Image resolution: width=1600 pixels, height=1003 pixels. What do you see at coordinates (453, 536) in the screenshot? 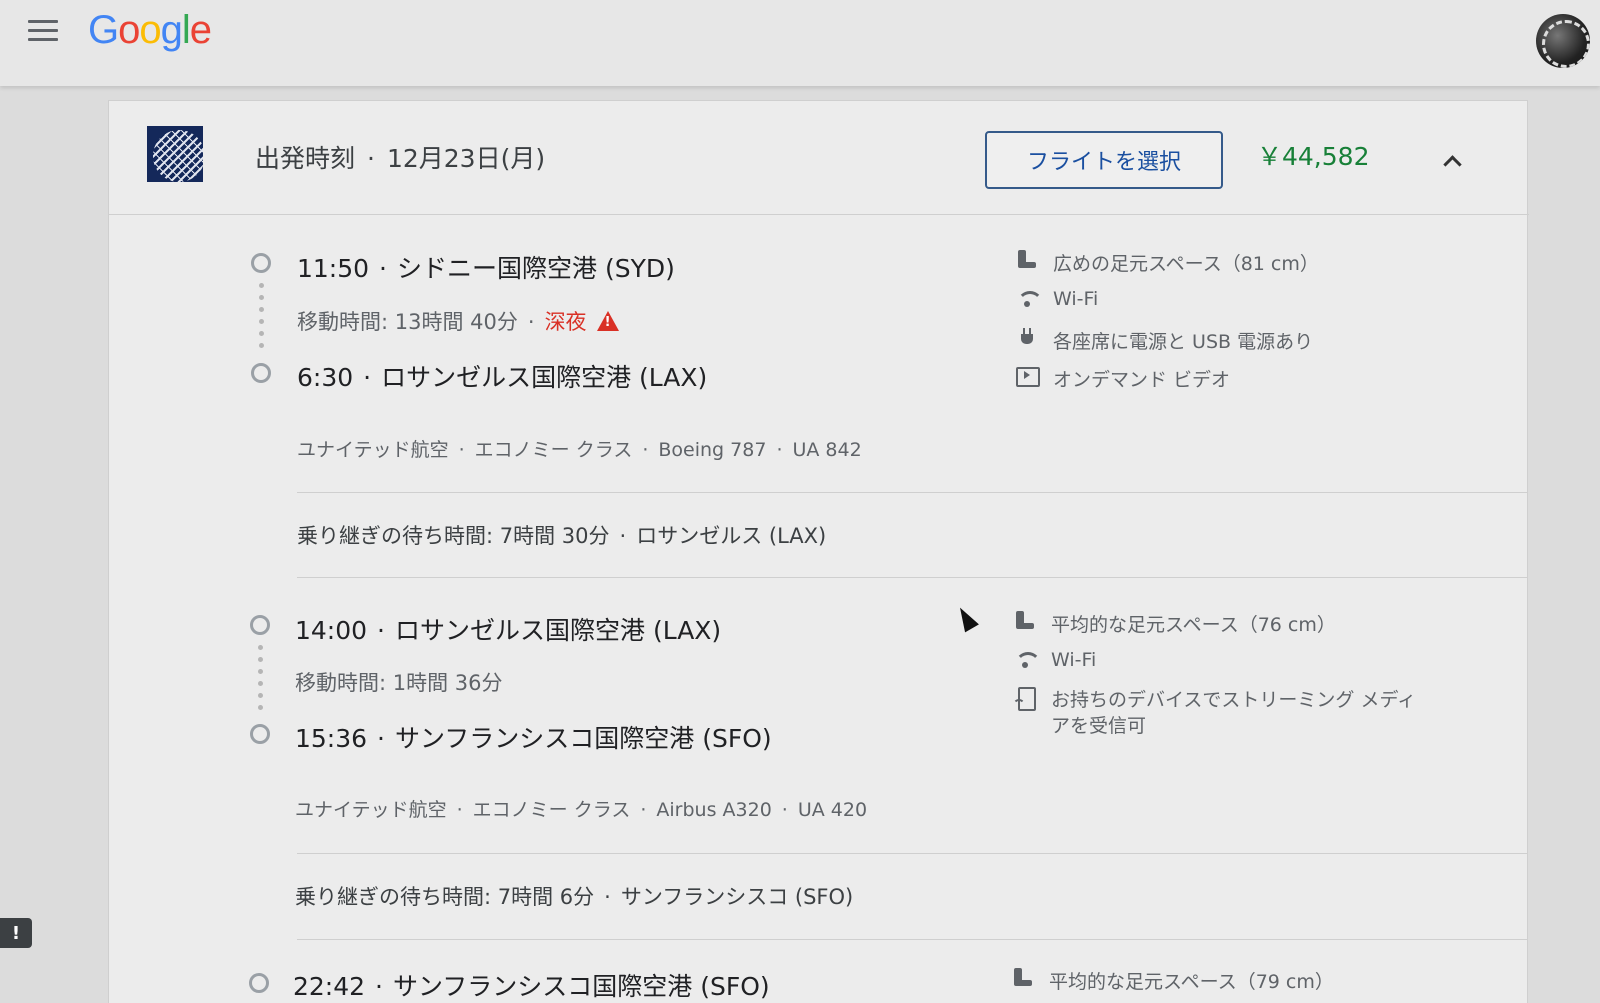
I see `layover-duration: 乗り継ぎの待ち時間: 7時間 30分` at bounding box center [453, 536].